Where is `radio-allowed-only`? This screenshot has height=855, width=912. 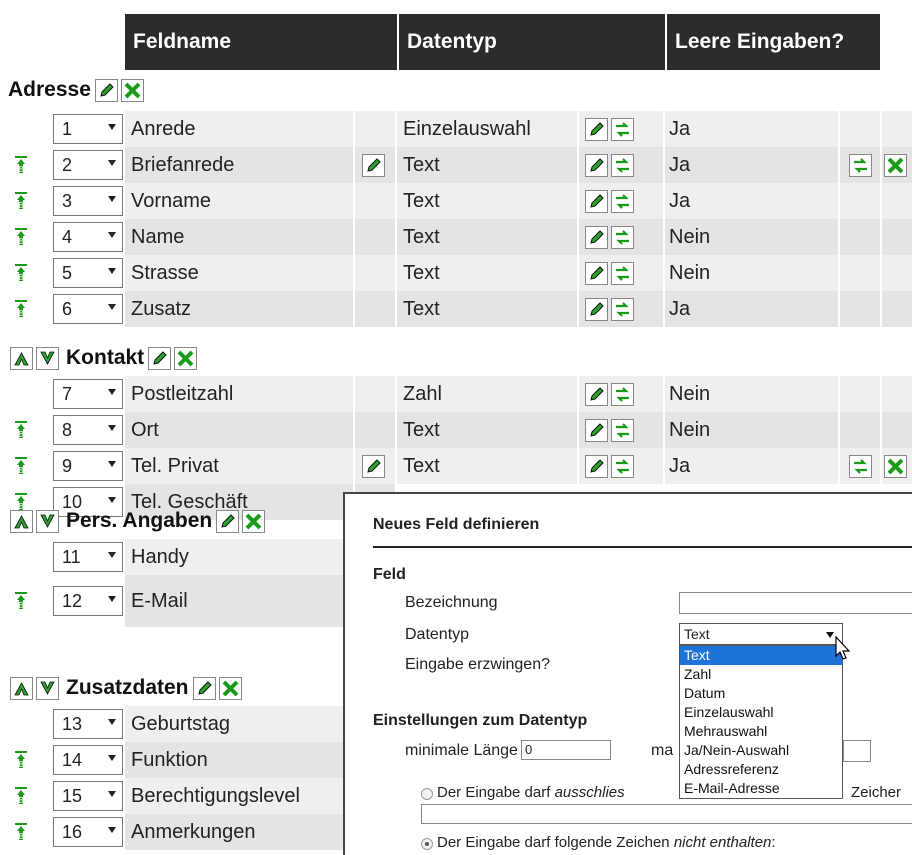 radio-allowed-only is located at coordinates (427, 794).